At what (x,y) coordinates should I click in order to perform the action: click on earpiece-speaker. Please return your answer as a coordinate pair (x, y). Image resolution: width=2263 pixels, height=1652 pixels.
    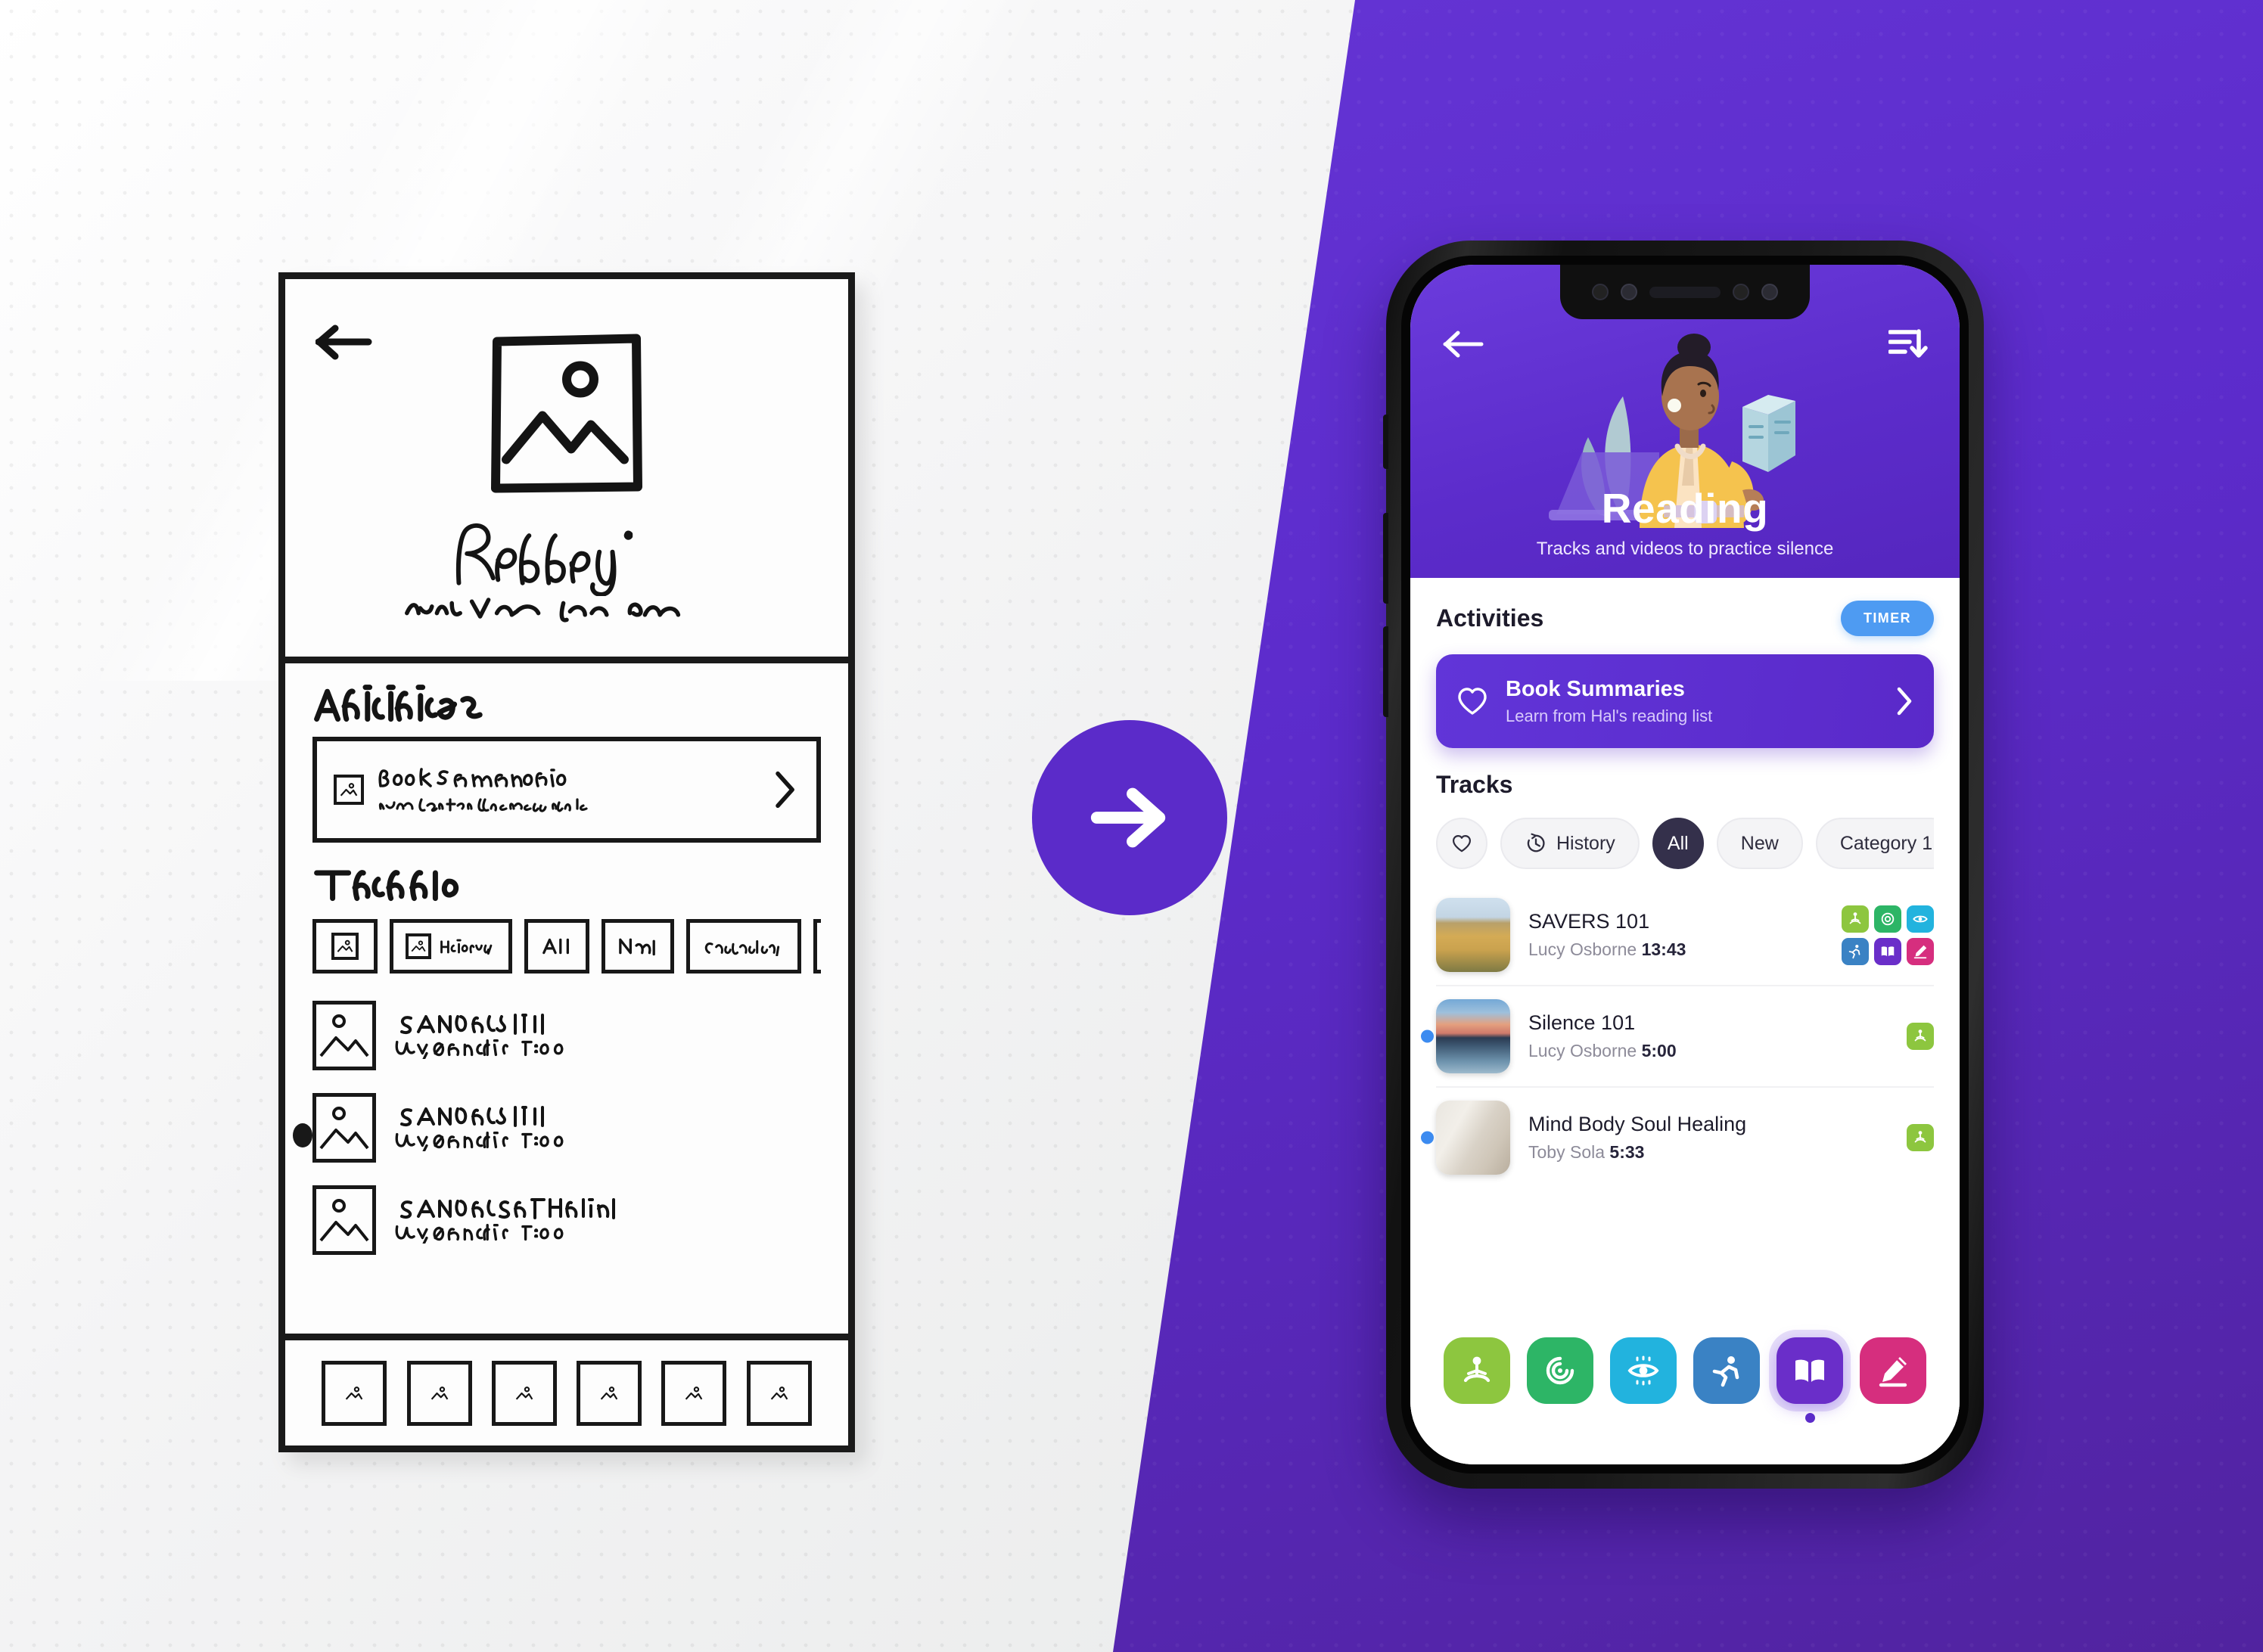
    Looking at the image, I should click on (1685, 292).